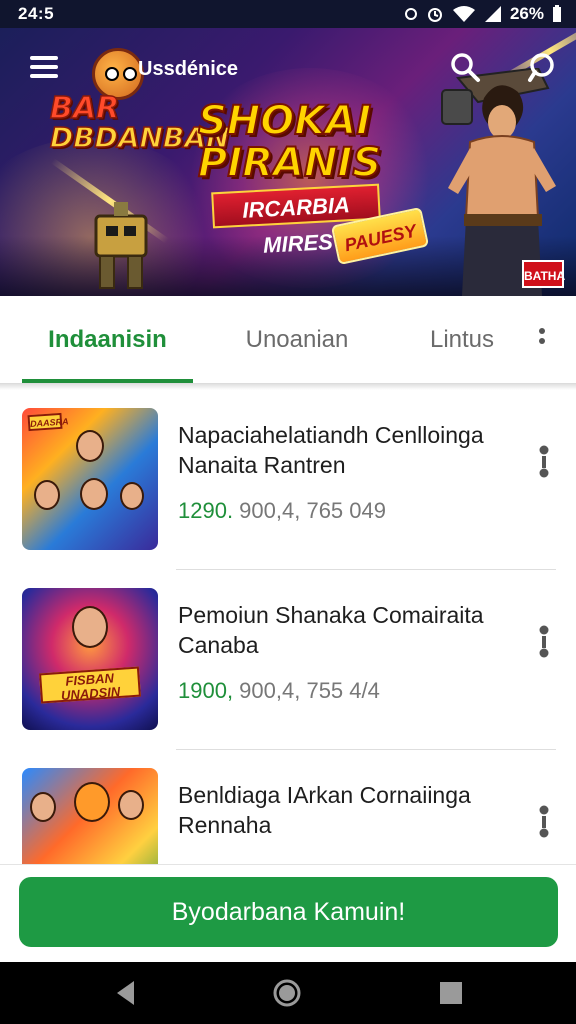 This screenshot has height=1024, width=576. What do you see at coordinates (543, 274) in the screenshot?
I see `hero-corner-tag: BATHA` at bounding box center [543, 274].